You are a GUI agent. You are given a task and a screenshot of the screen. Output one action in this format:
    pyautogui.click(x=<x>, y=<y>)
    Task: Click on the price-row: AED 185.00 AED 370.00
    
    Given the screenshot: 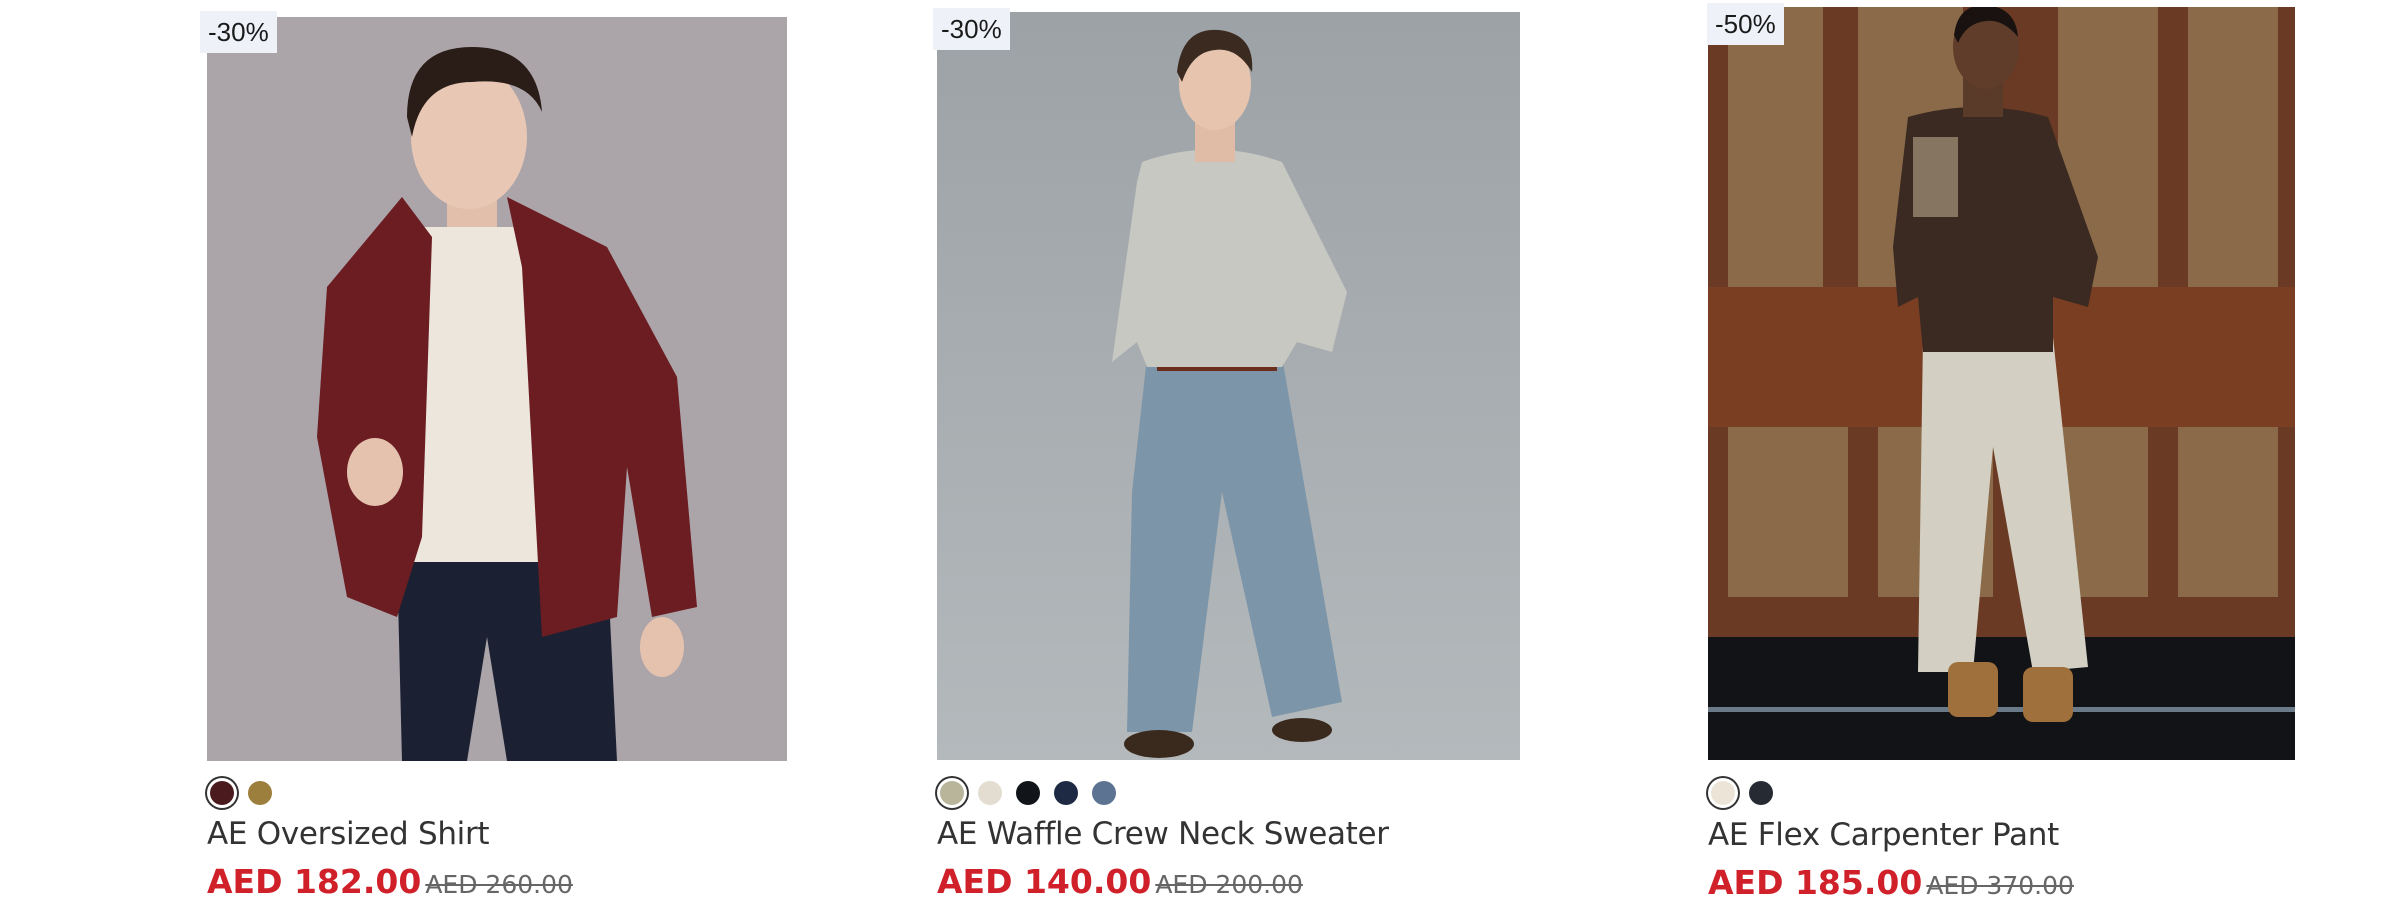 What is the action you would take?
    pyautogui.click(x=1891, y=882)
    